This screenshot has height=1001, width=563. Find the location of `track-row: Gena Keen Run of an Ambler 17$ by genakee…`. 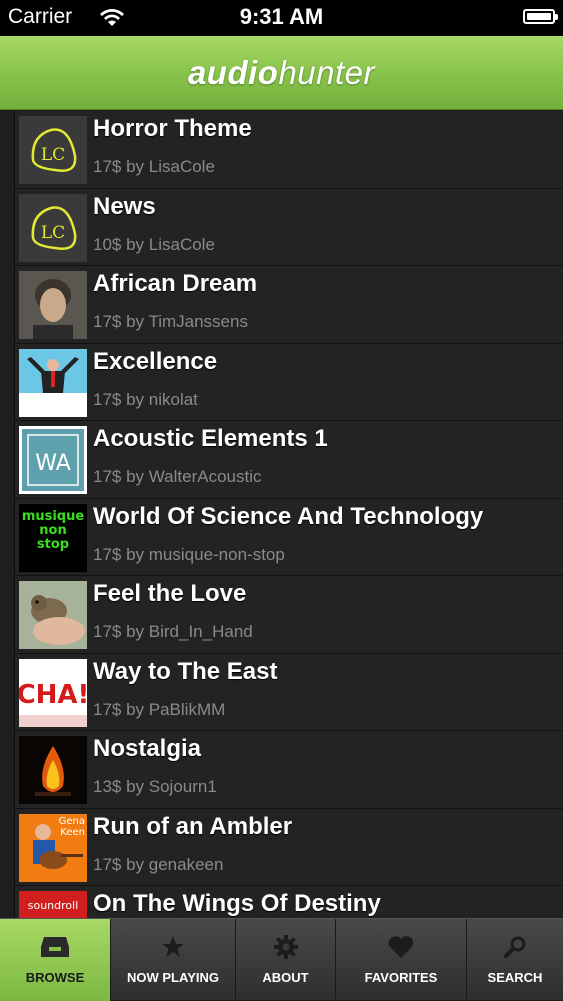

track-row: Gena Keen Run of an Ambler 17$ by genakee… is located at coordinates (289, 847).